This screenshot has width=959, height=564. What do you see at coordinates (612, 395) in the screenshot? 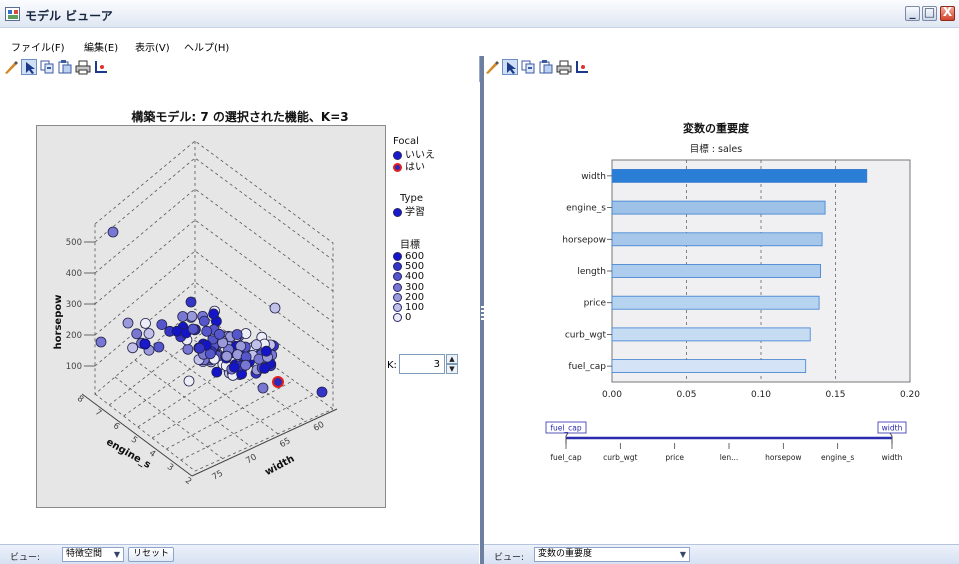
I see `x-tick-label: 0.00` at bounding box center [612, 395].